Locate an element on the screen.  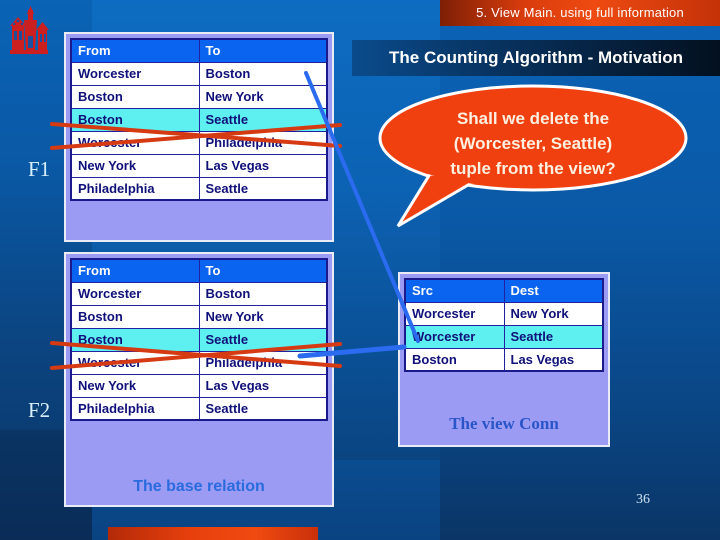
f2-label: F2 is located at coordinates (39, 410).